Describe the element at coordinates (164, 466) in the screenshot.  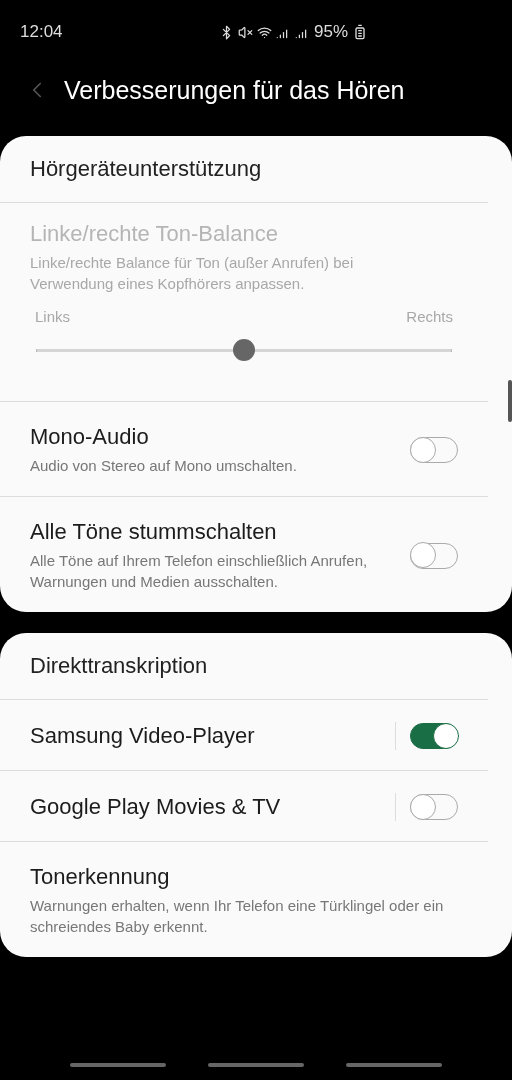
I see `setting-description: Audio von Stereo auf Mono umschalten.` at that location.